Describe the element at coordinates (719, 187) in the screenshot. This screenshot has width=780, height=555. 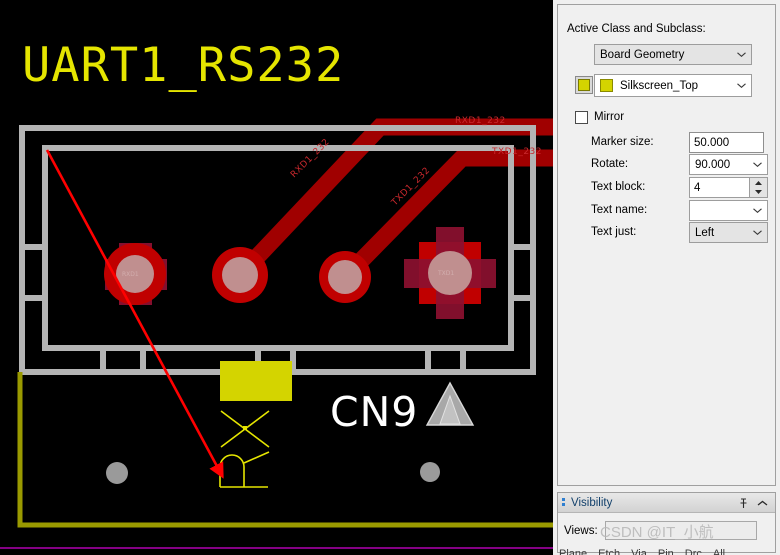
I see `text-block-input: 4` at that location.